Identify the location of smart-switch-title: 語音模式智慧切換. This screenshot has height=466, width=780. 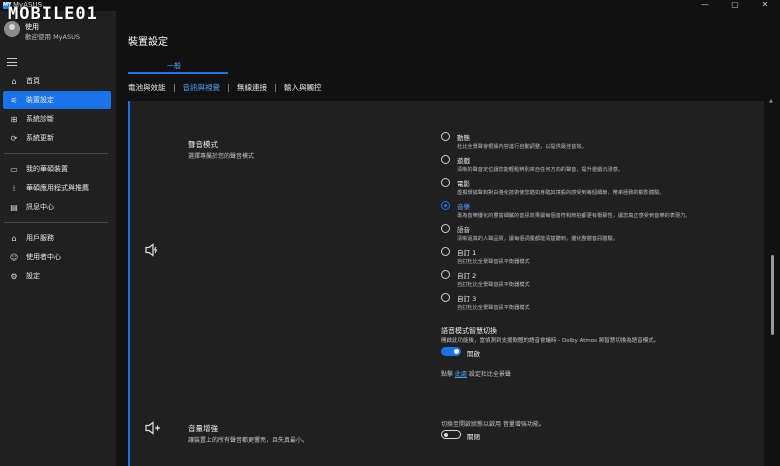
(469, 331).